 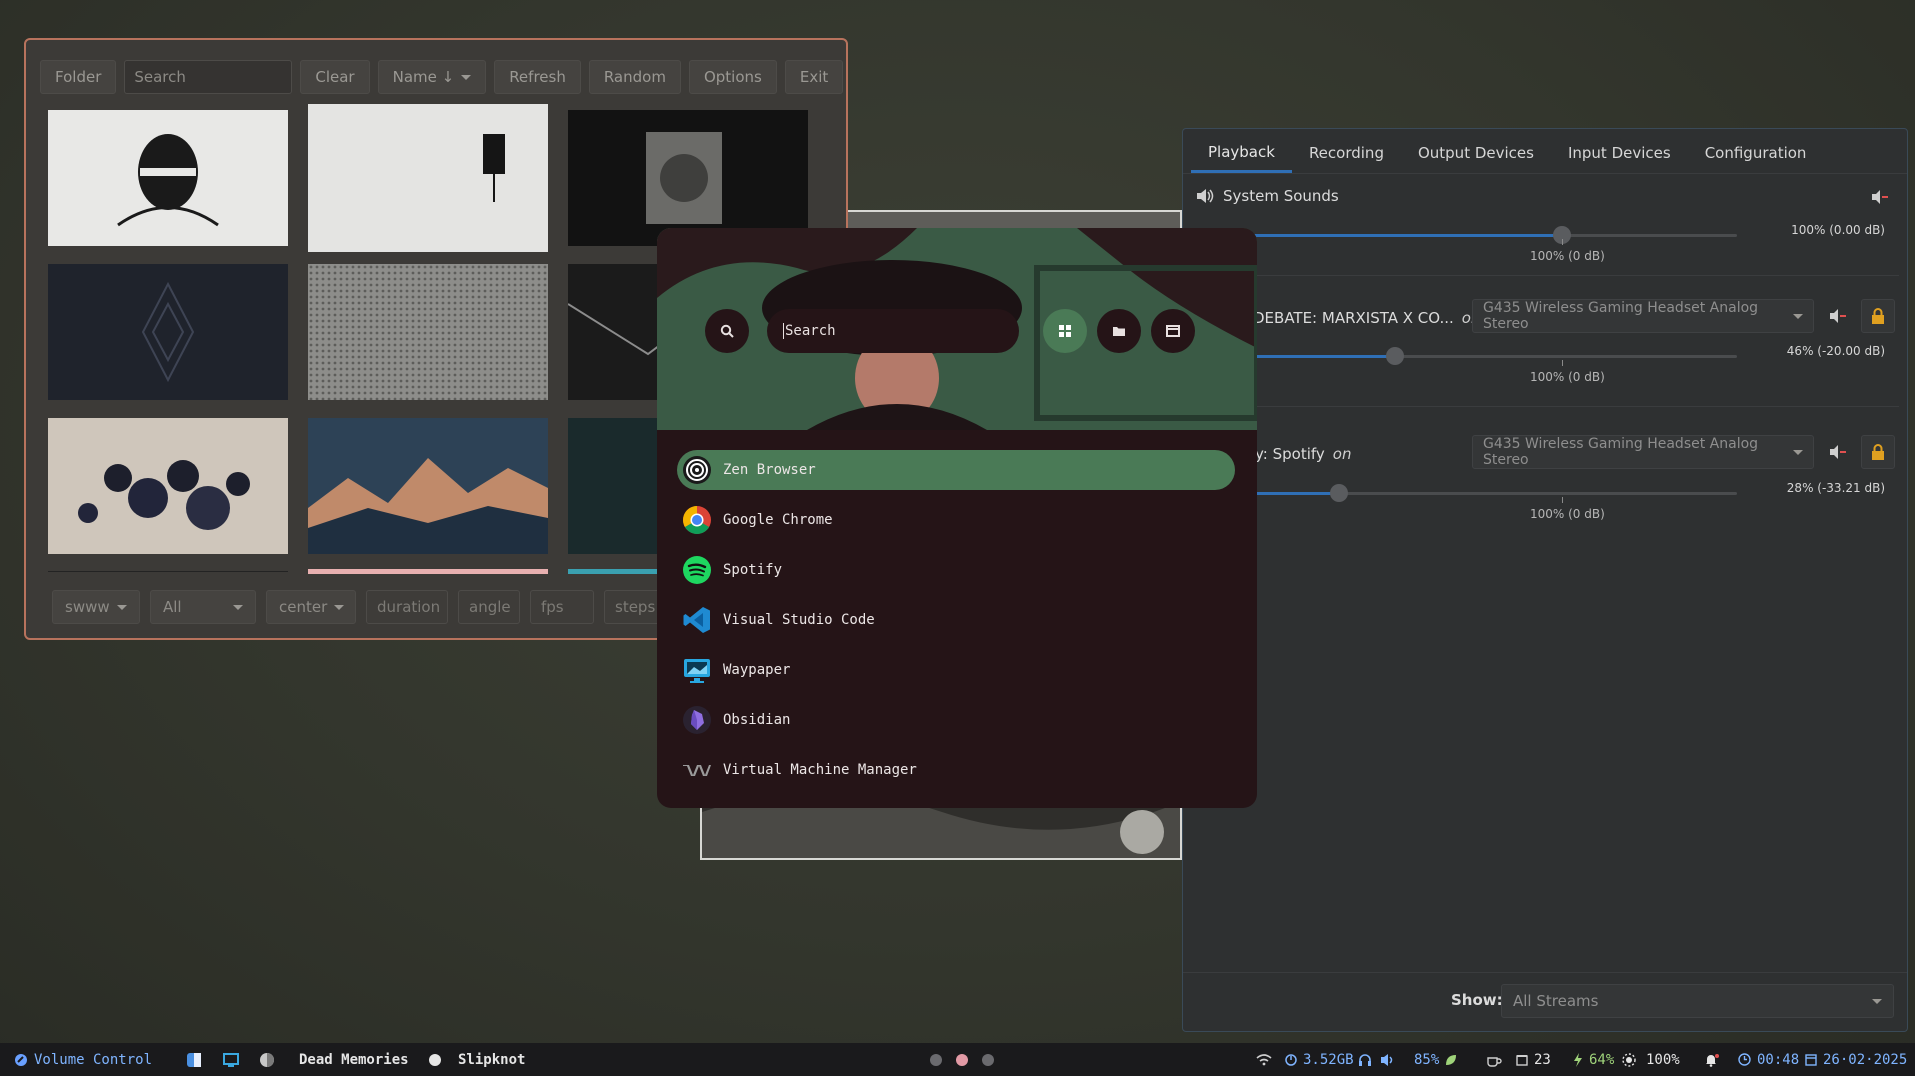 I want to click on monitor-label: All, so click(x=172, y=607).